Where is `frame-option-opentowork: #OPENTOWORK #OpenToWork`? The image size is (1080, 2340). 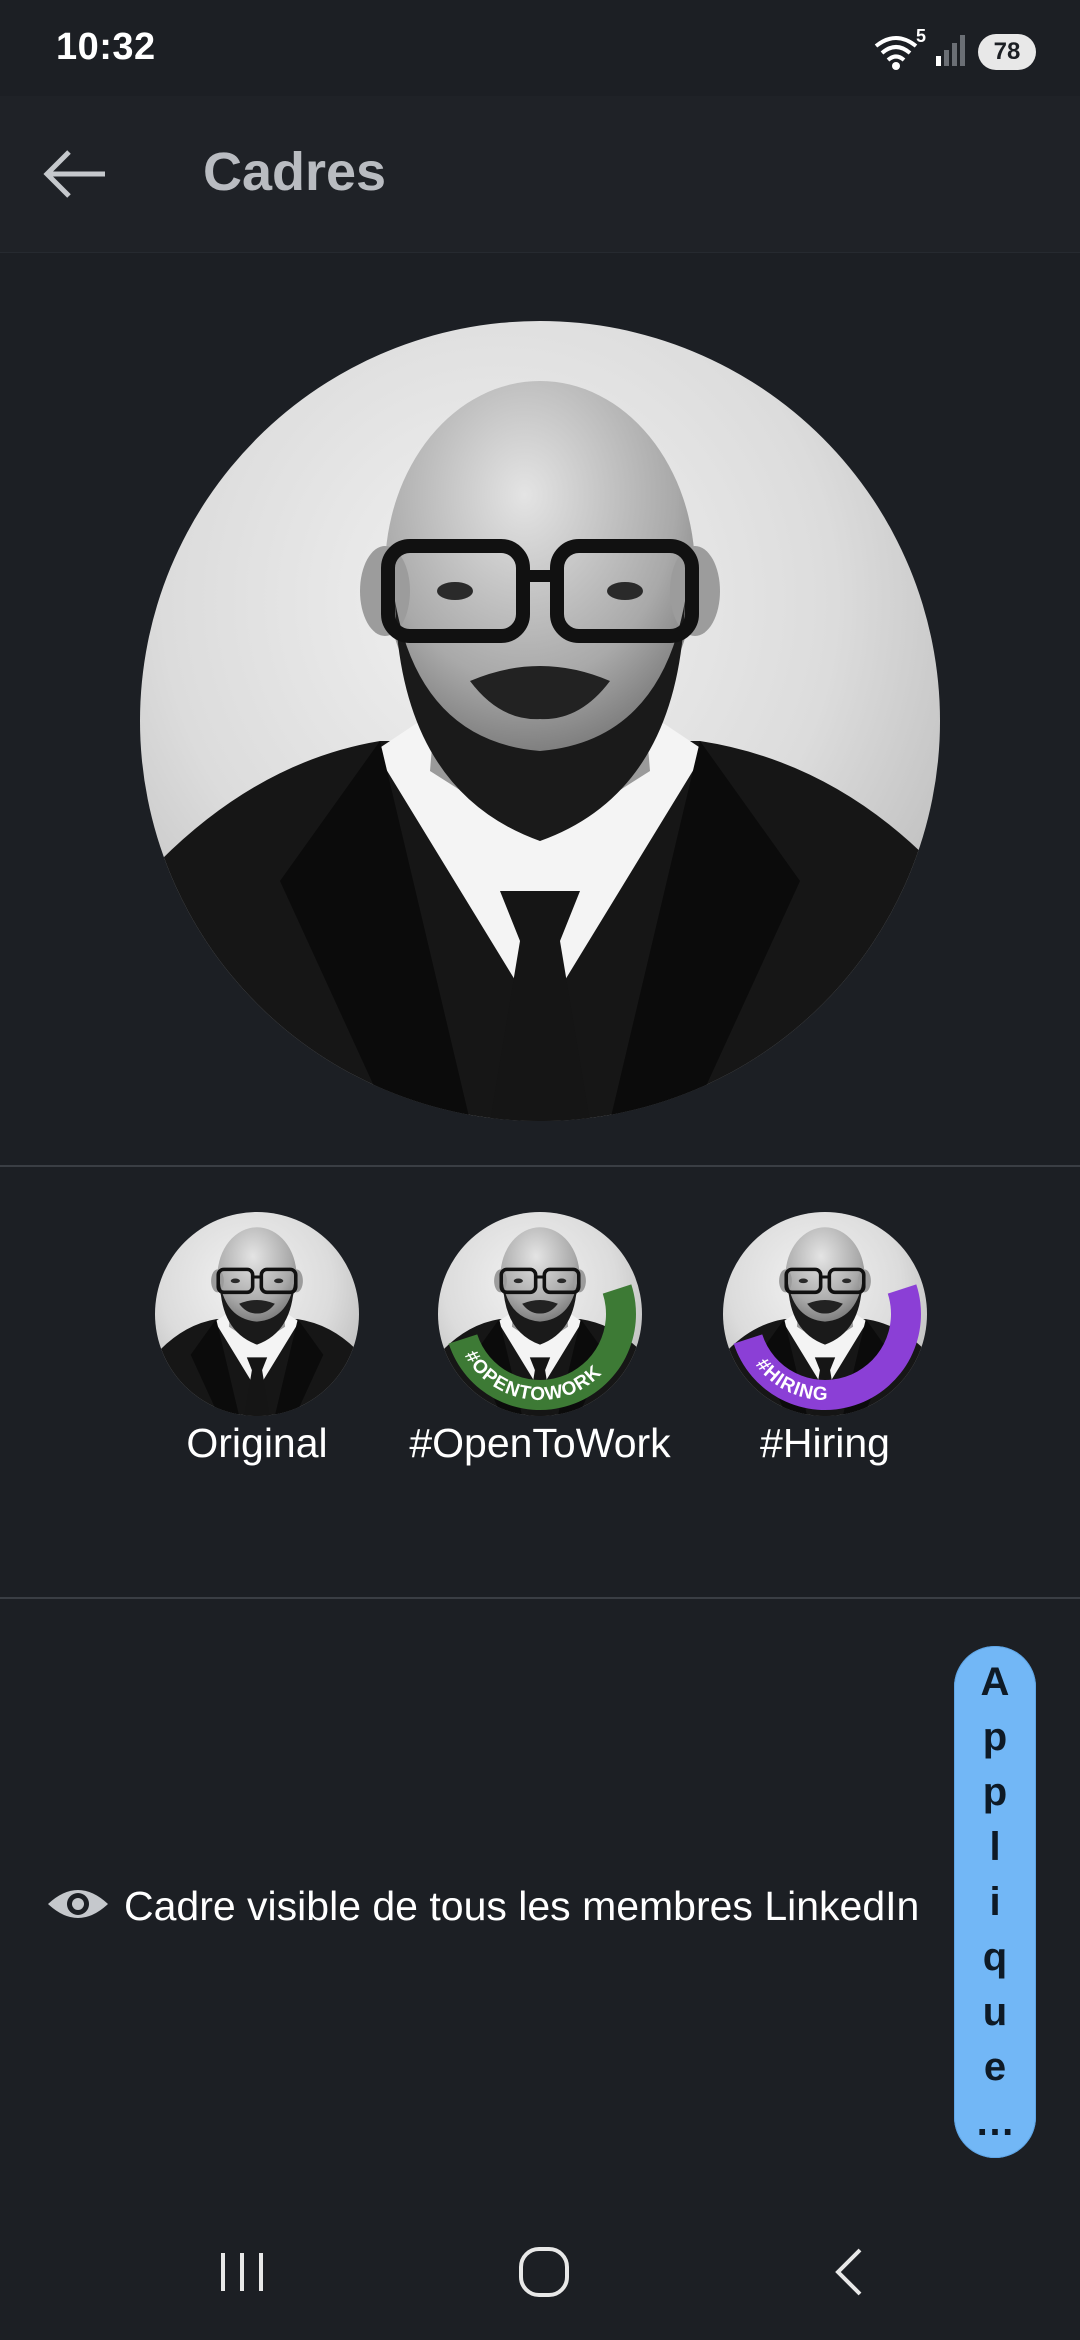
frame-option-opentowork: #OPENTOWORK #OpenToWork is located at coordinates (540, 1342).